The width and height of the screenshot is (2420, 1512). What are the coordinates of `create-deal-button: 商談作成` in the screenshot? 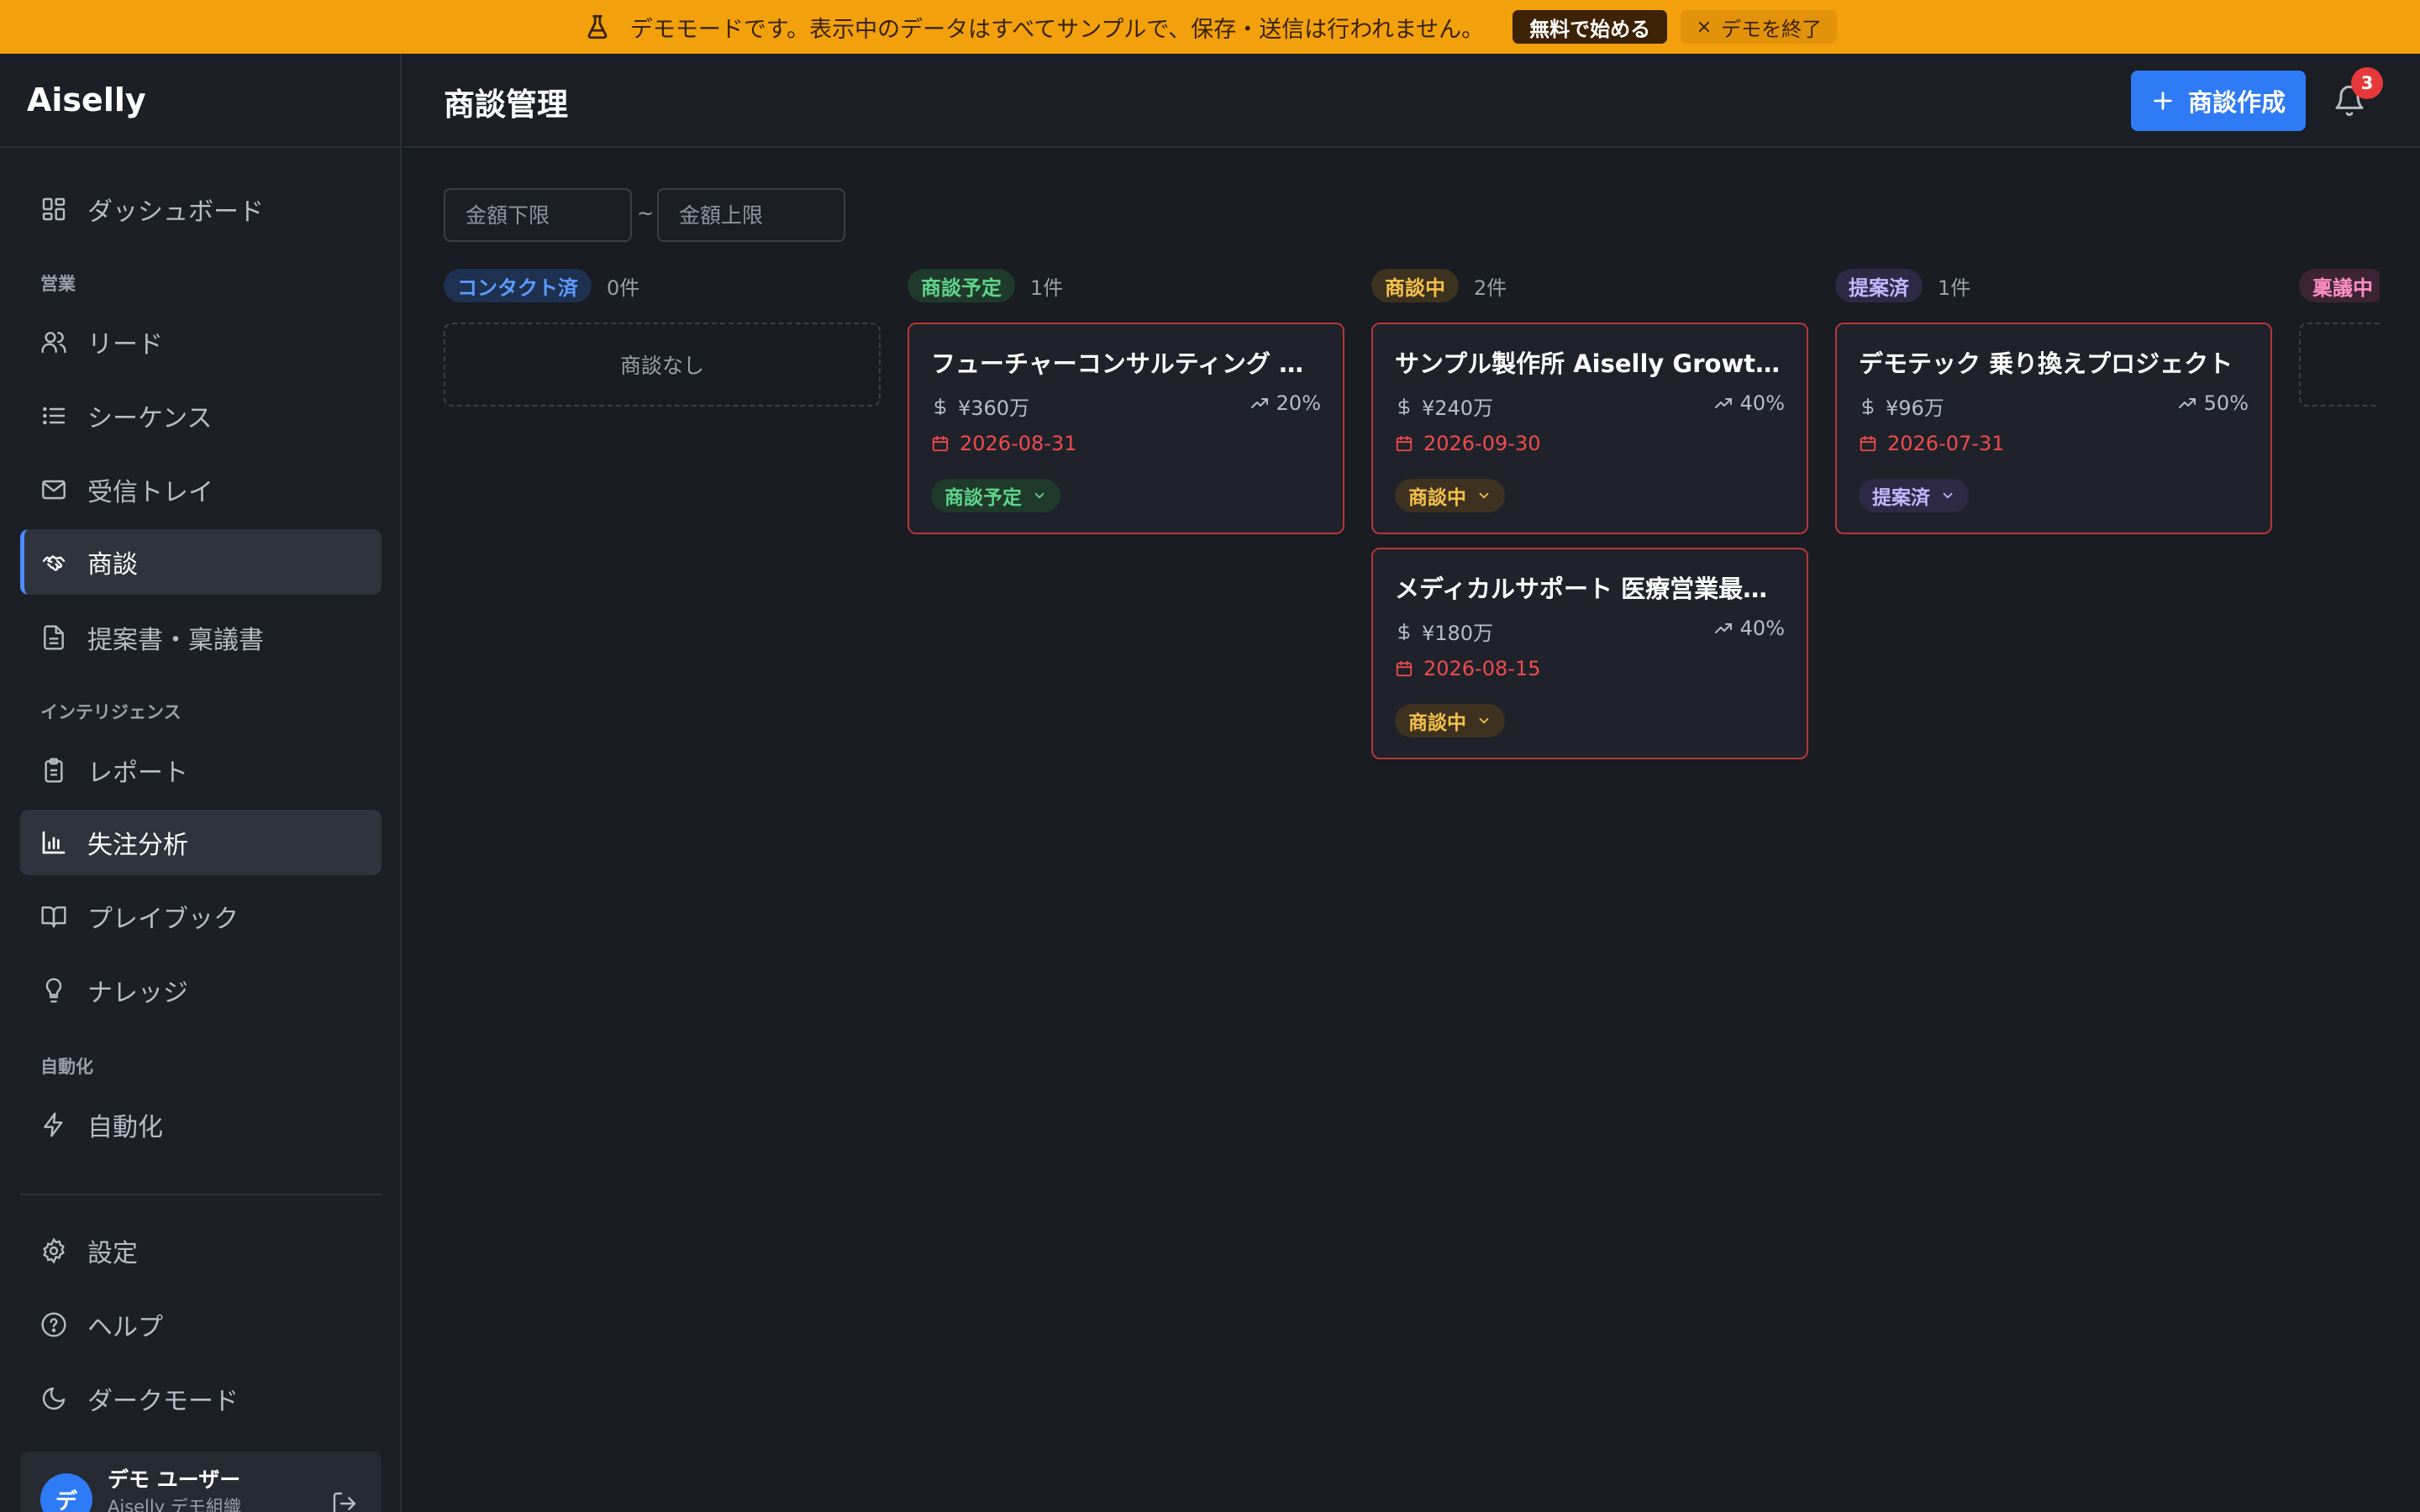 It's located at (2218, 101).